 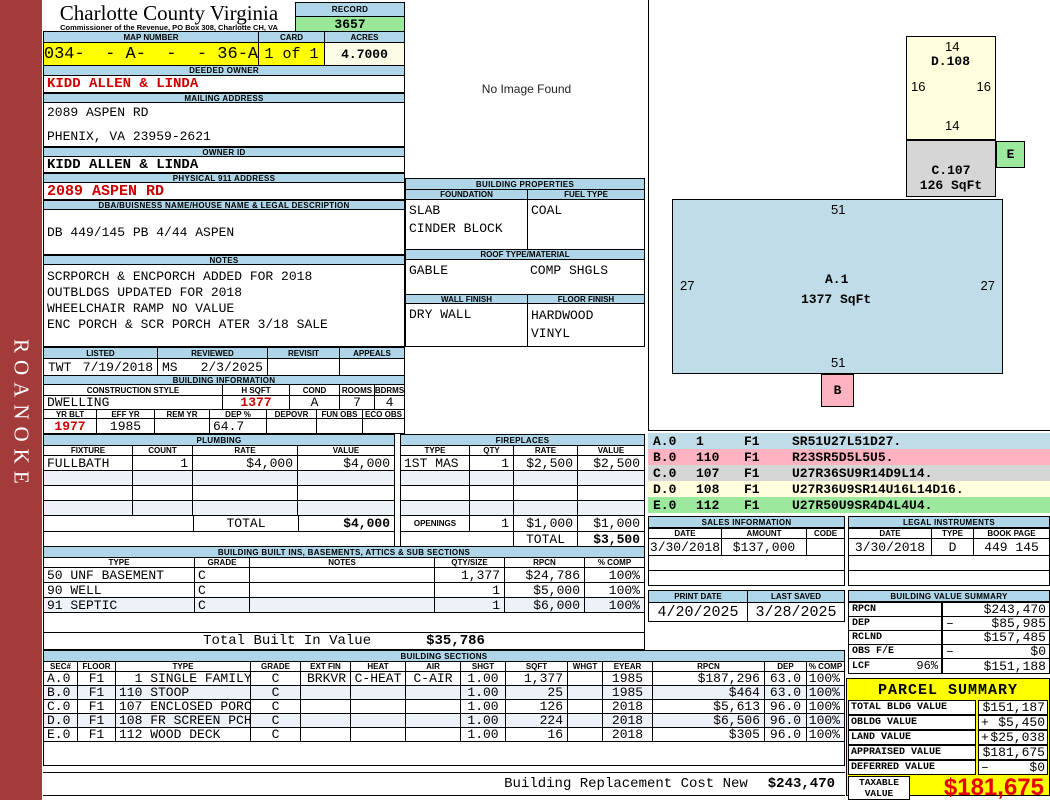 I want to click on rooms-label: ROOMS, so click(x=356, y=390).